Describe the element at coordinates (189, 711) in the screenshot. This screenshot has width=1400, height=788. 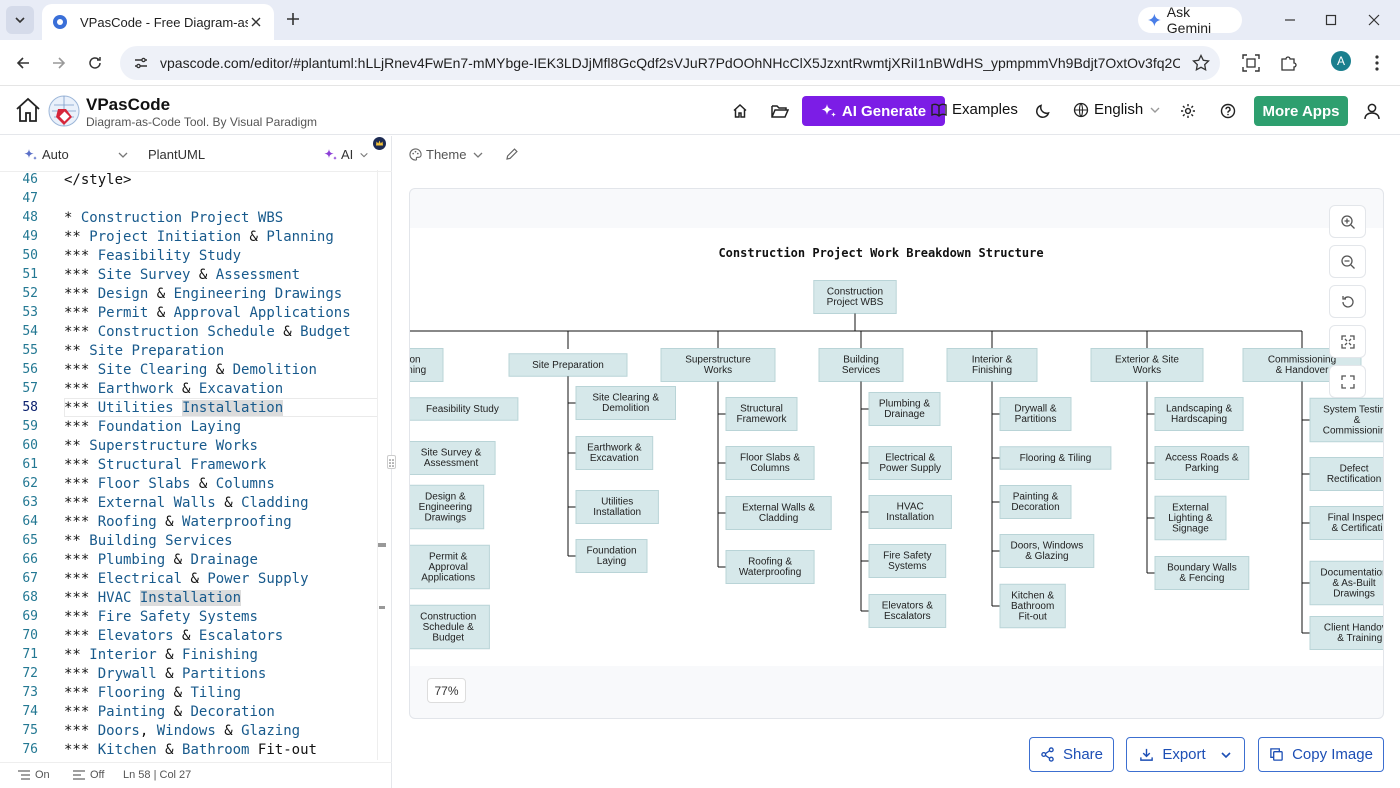
I see `code-line: 74 *** Painting & Decoration` at that location.